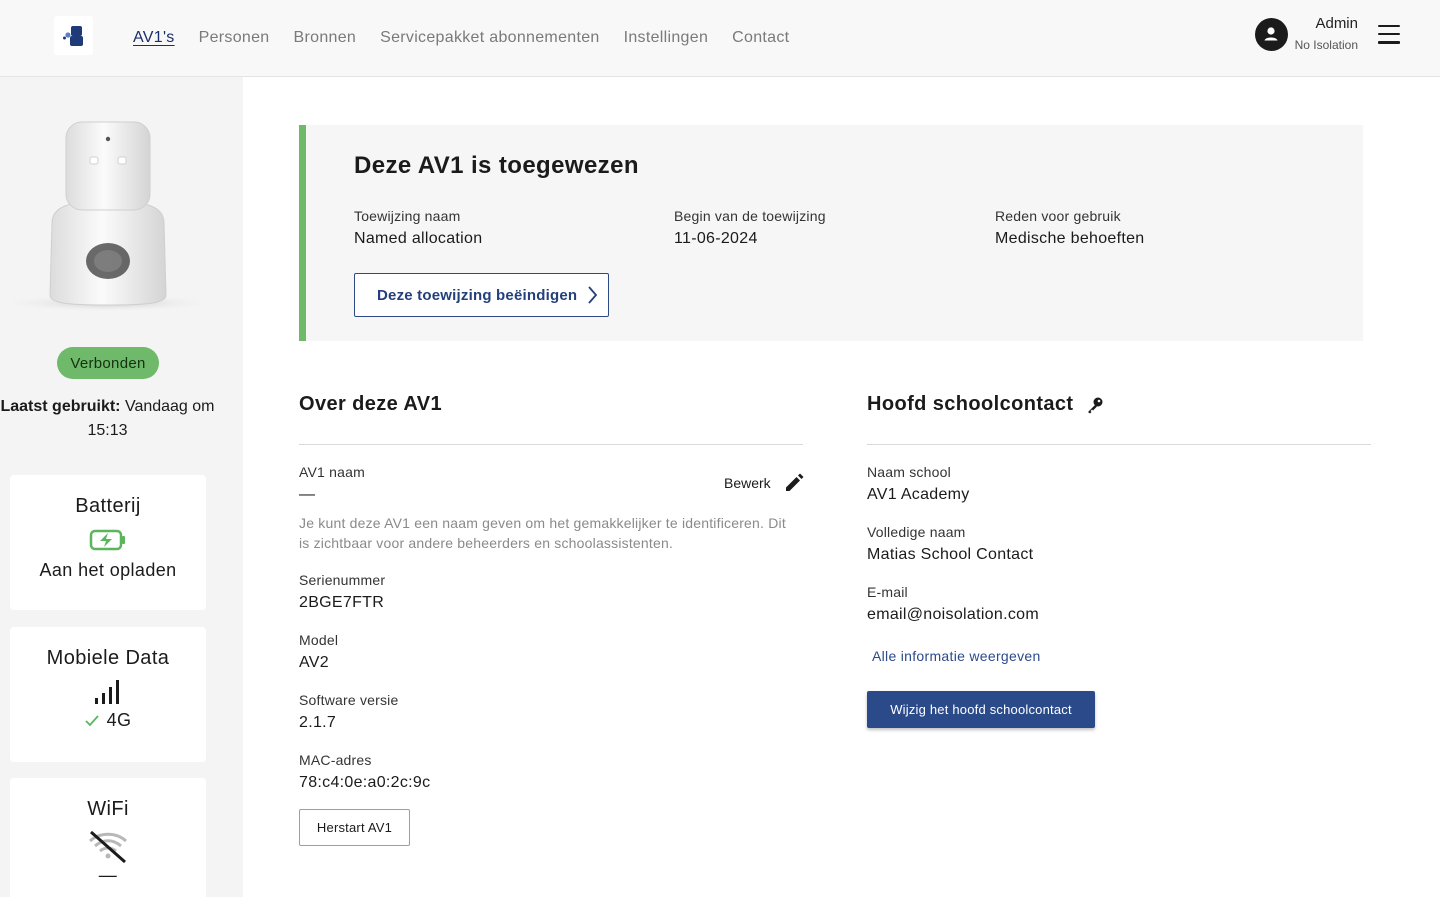 The image size is (1440, 918). What do you see at coordinates (342, 592) in the screenshot?
I see `serial-field: Serienummer 2BGE7FTR` at bounding box center [342, 592].